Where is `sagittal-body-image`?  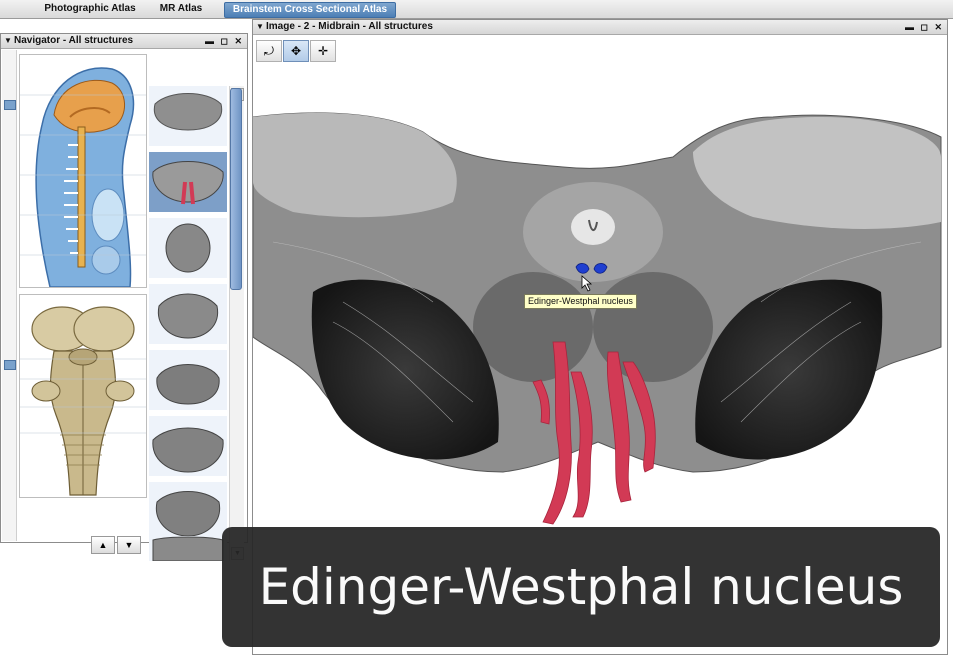 sagittal-body-image is located at coordinates (83, 171).